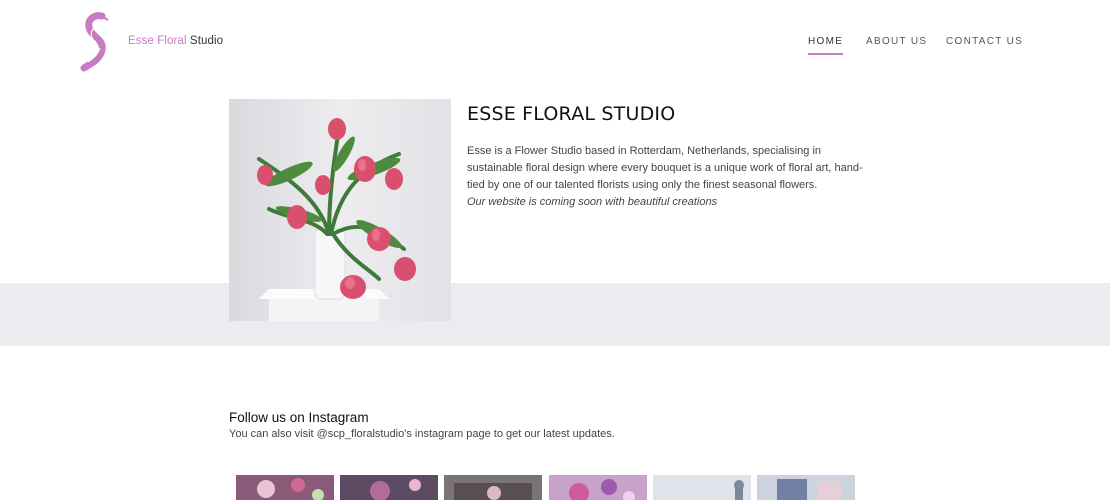 The width and height of the screenshot is (1110, 500). I want to click on instagram-heading: Follow us on Instagram, so click(299, 417).